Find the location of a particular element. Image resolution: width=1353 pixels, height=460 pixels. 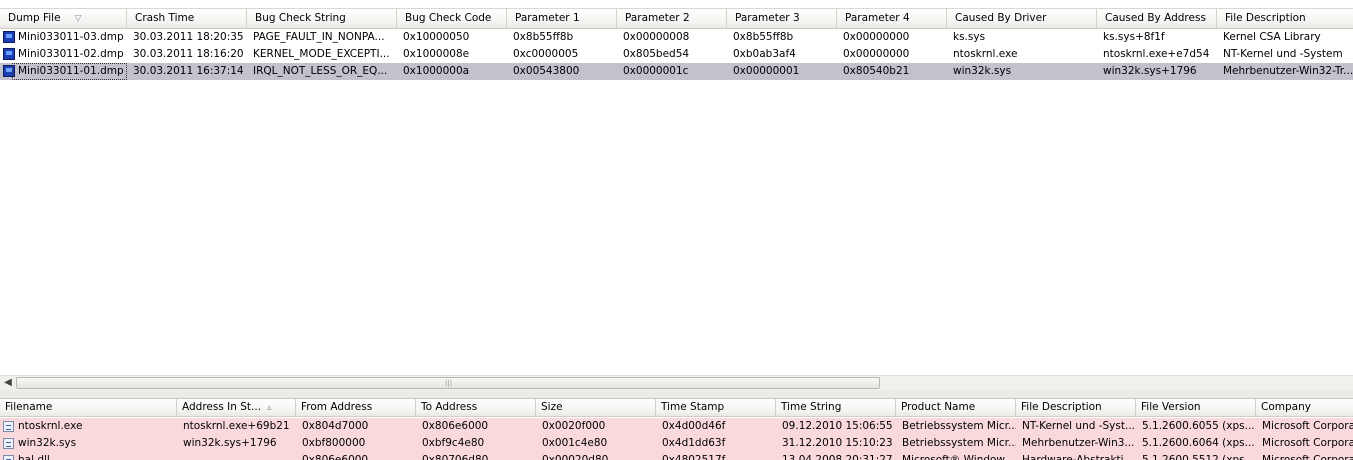

column-header-filename: Filename is located at coordinates (88, 407).